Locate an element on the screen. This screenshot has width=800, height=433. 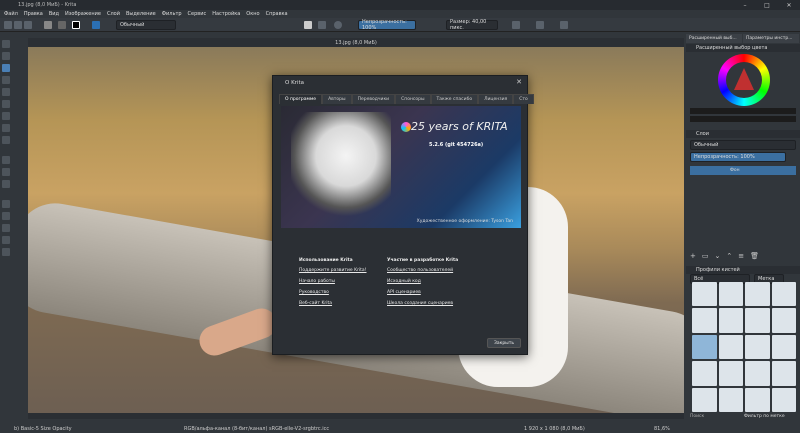
tab-license: Лицензия is located at coordinates (496, 99).